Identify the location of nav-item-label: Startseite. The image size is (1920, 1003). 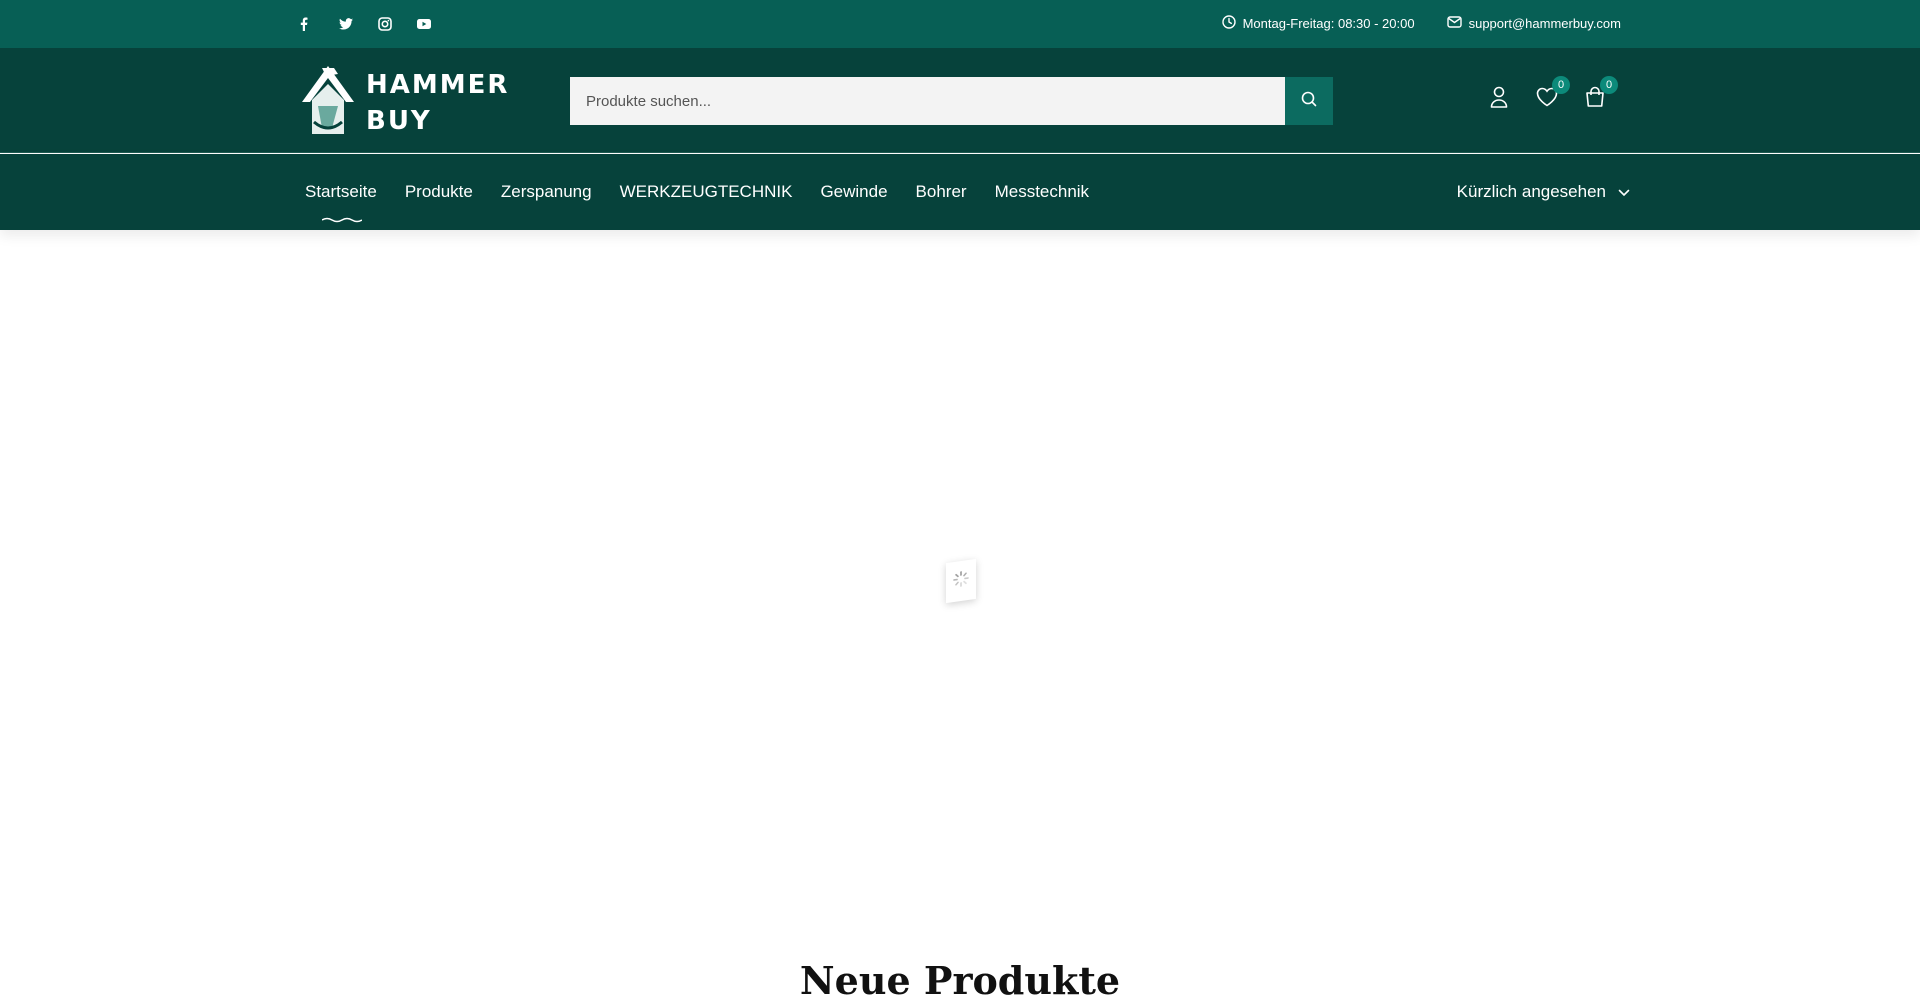
(341, 191).